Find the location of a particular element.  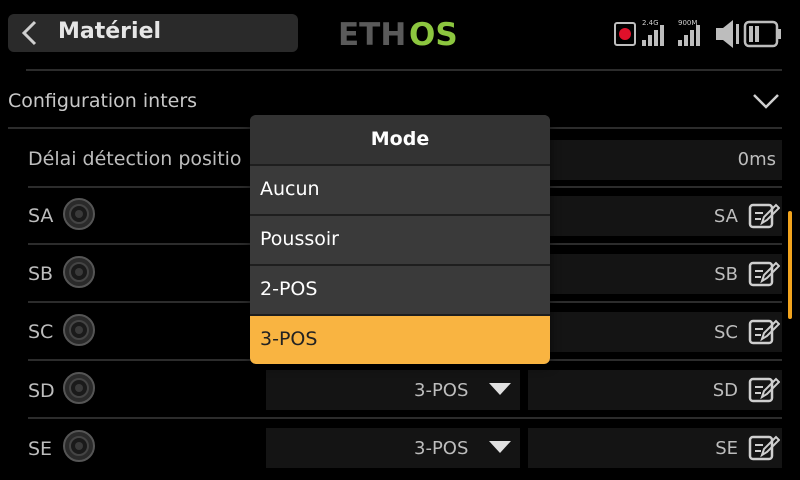

mode-dropdown-se is located at coordinates (393, 448).